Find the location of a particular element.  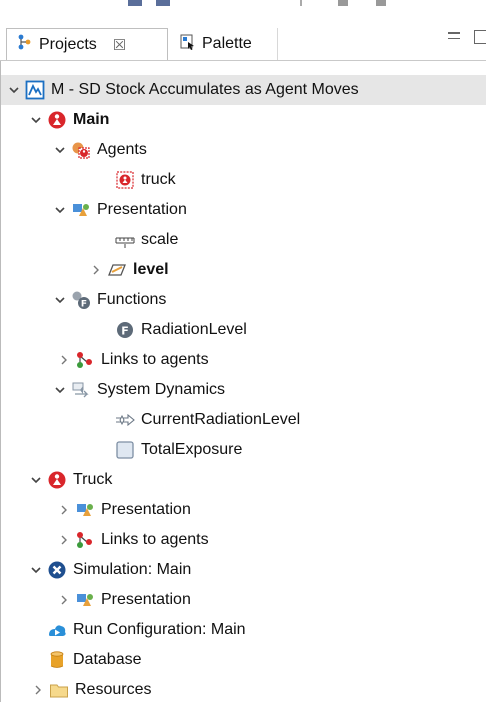

functions-folder-icon: F is located at coordinates (81, 300).